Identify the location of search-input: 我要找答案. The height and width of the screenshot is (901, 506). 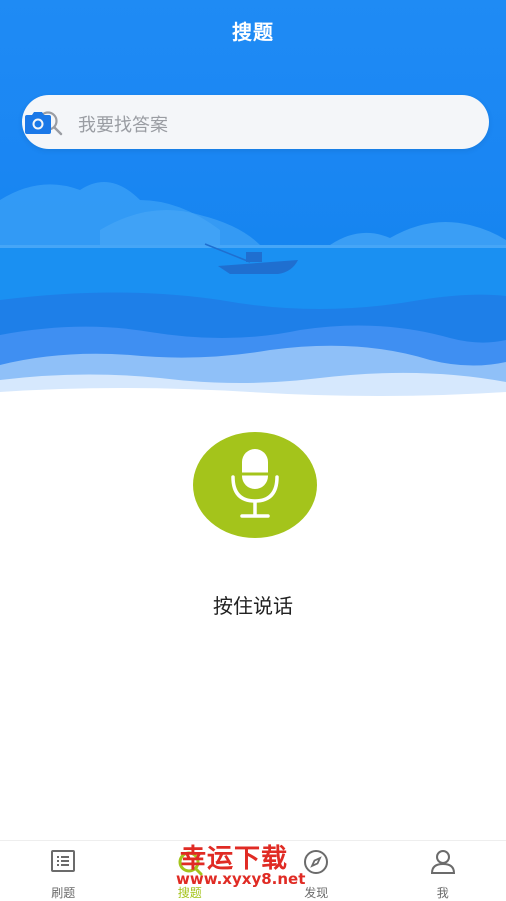
(123, 124).